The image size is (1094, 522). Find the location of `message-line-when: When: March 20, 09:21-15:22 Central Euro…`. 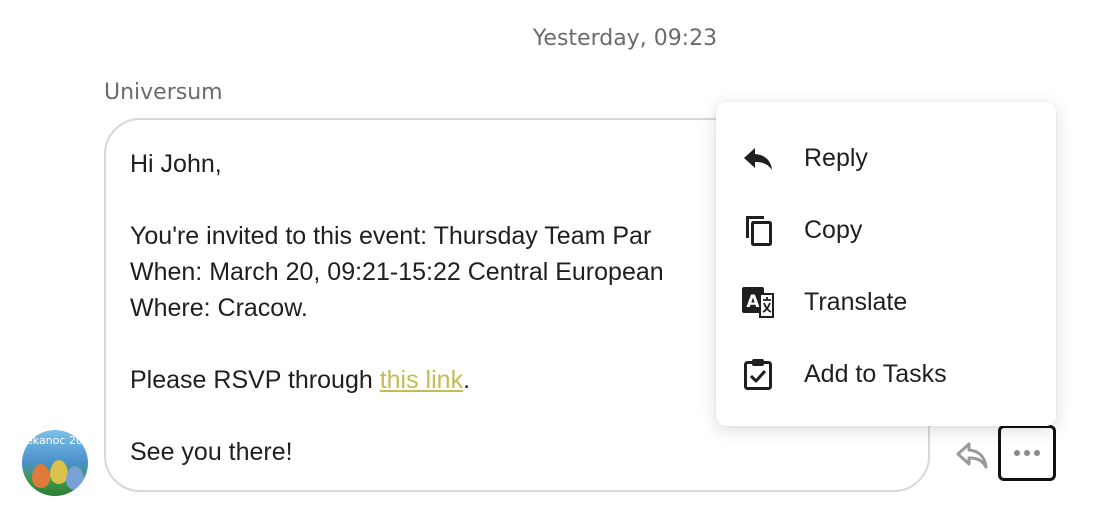

message-line-when: When: March 20, 09:21-15:22 Central Euro… is located at coordinates (397, 272).